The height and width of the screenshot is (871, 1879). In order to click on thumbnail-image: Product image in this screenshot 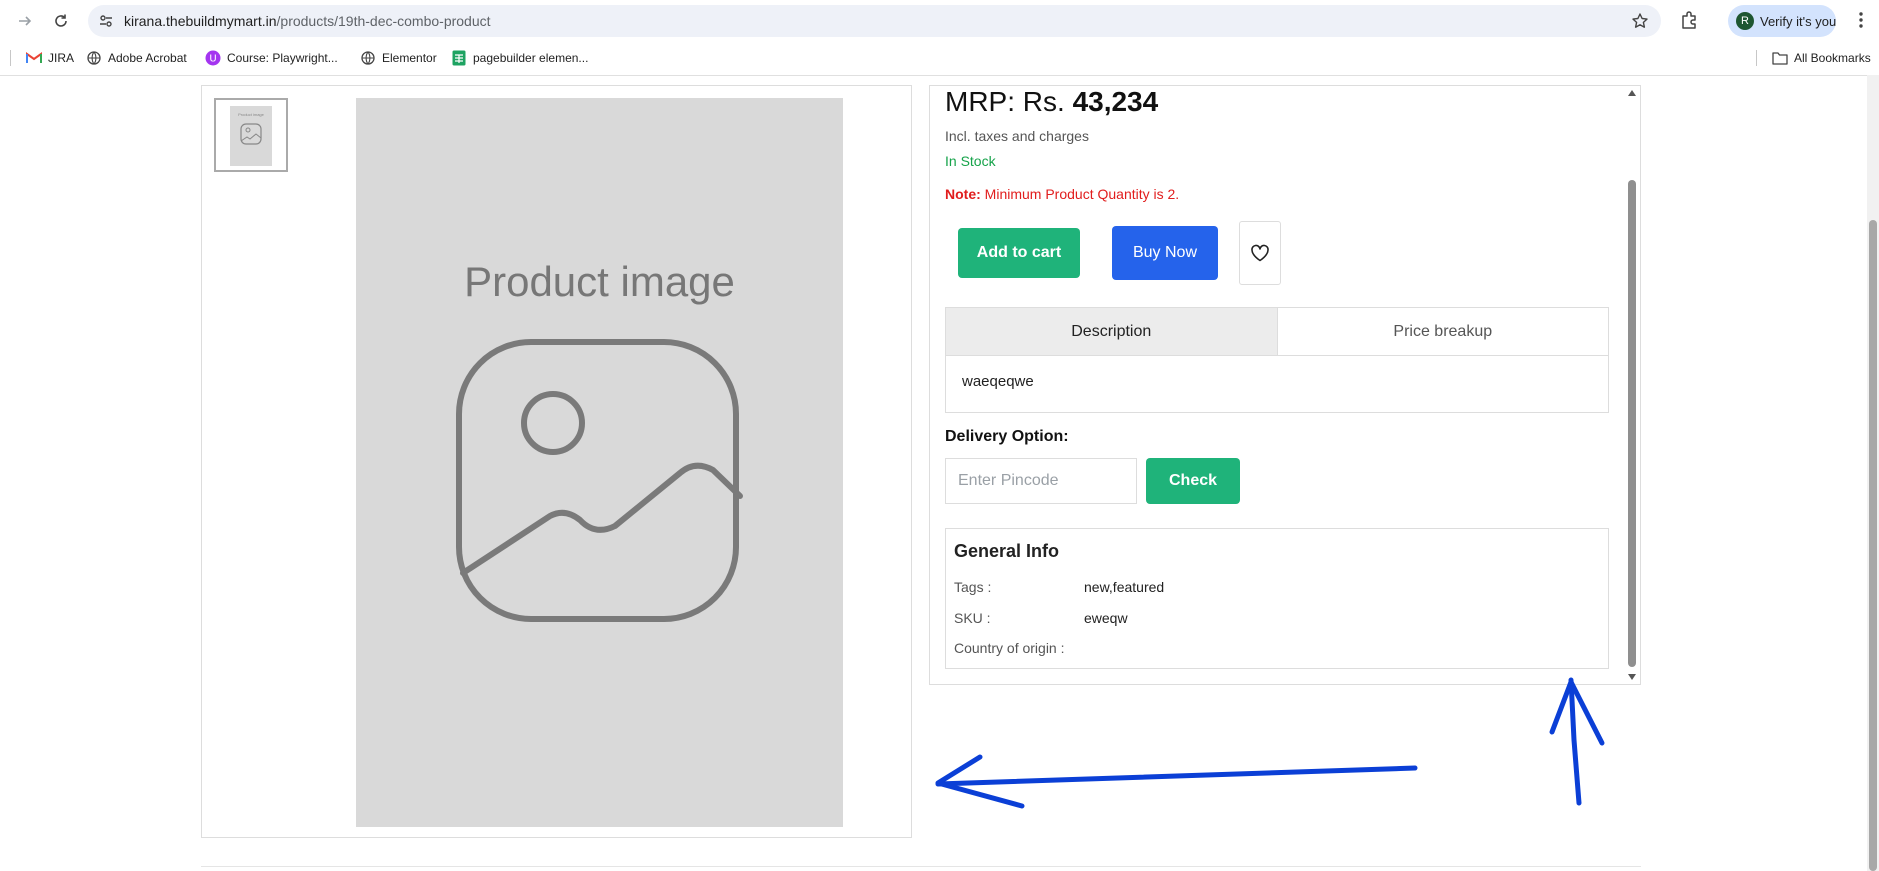, I will do `click(251, 136)`.